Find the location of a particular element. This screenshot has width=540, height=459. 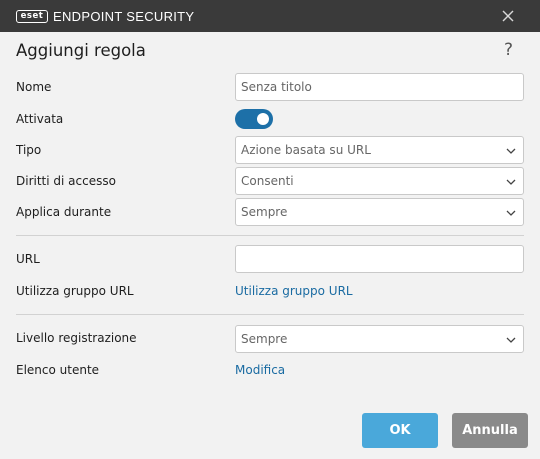

cancel-button: Annulla is located at coordinates (490, 430).